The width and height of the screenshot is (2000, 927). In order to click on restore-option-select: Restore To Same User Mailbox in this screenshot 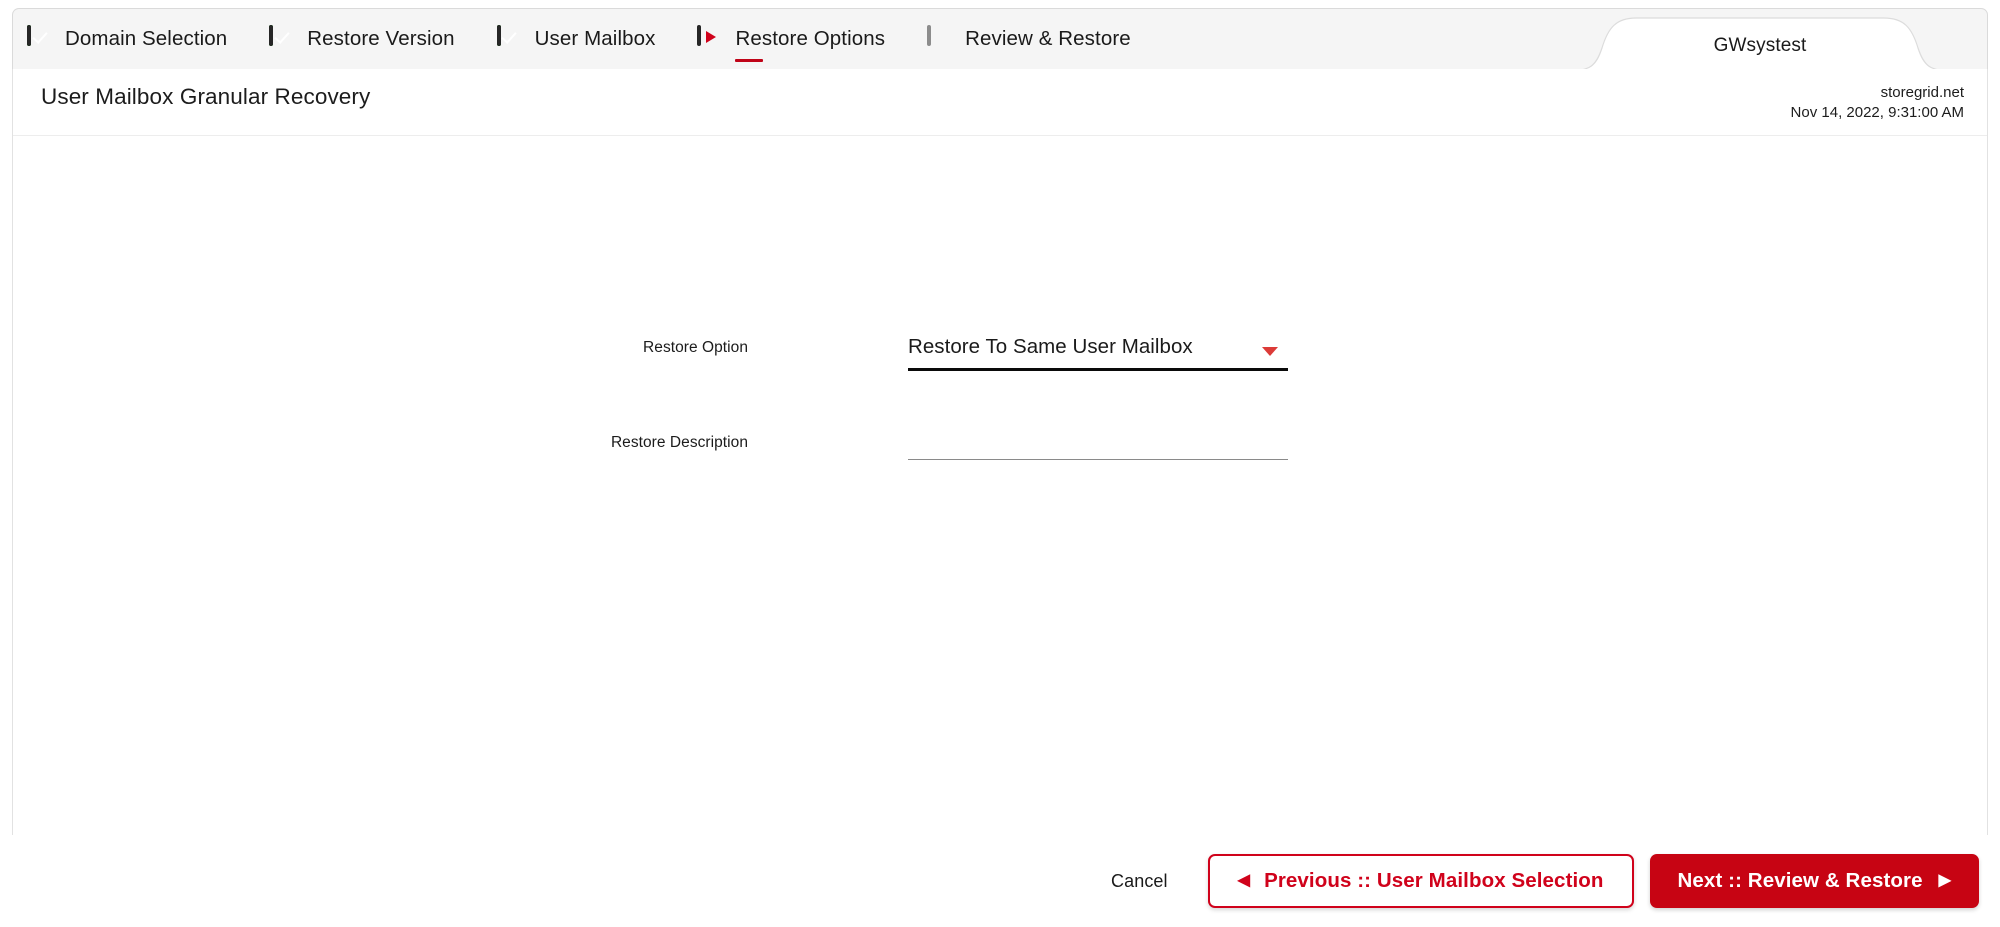, I will do `click(1098, 351)`.